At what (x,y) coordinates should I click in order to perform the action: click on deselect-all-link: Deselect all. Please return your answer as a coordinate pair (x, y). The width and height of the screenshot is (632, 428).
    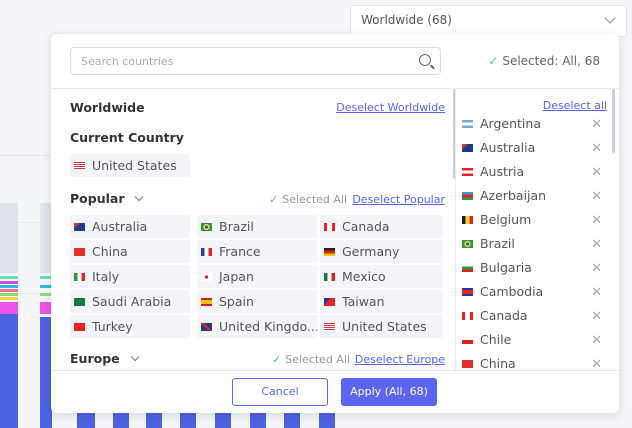
    Looking at the image, I should click on (575, 105).